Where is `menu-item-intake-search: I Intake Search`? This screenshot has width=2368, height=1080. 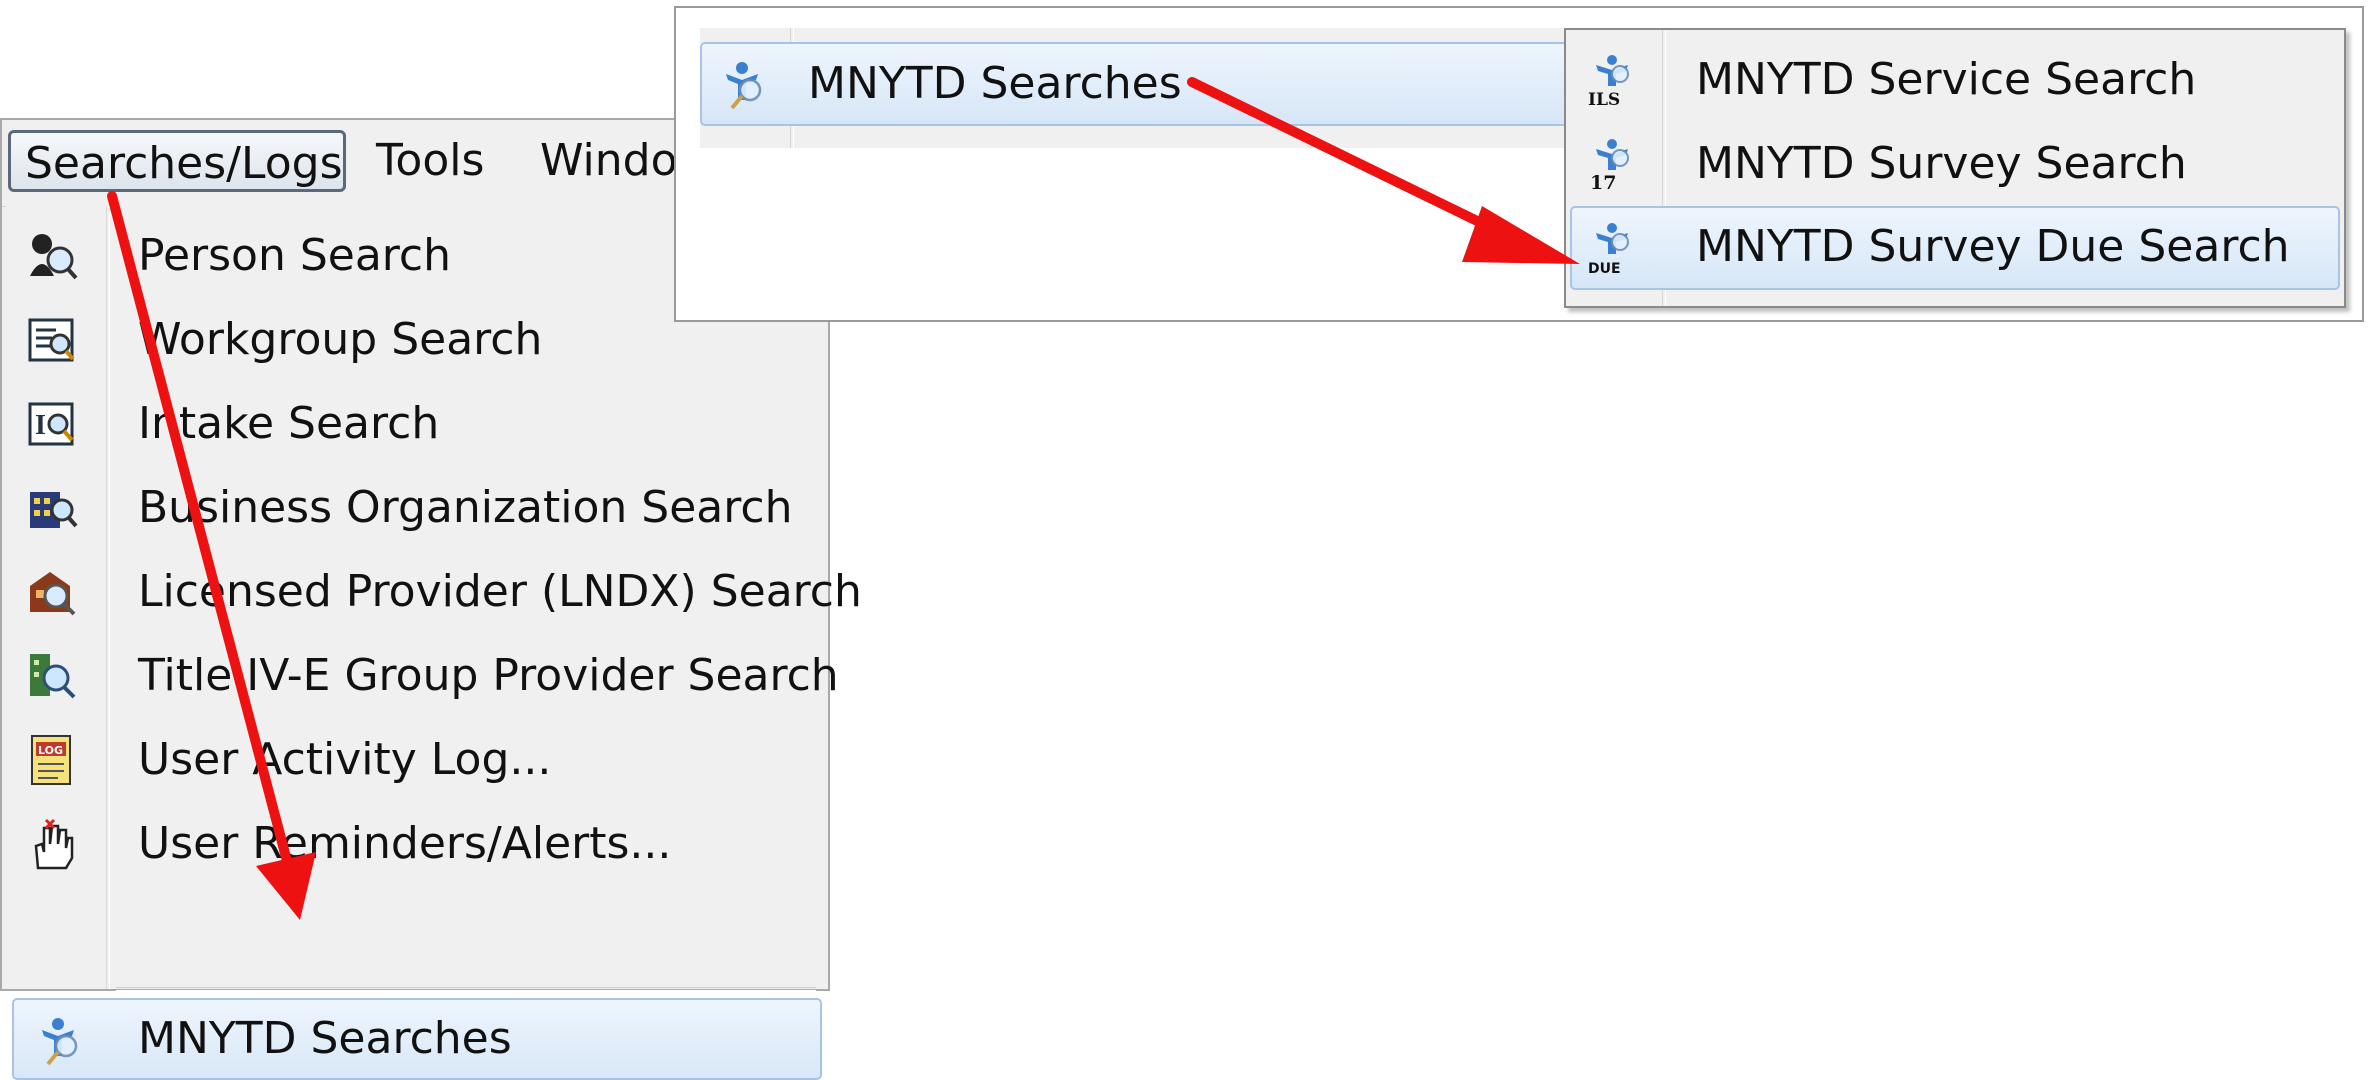 menu-item-intake-search: I Intake Search is located at coordinates (415, 424).